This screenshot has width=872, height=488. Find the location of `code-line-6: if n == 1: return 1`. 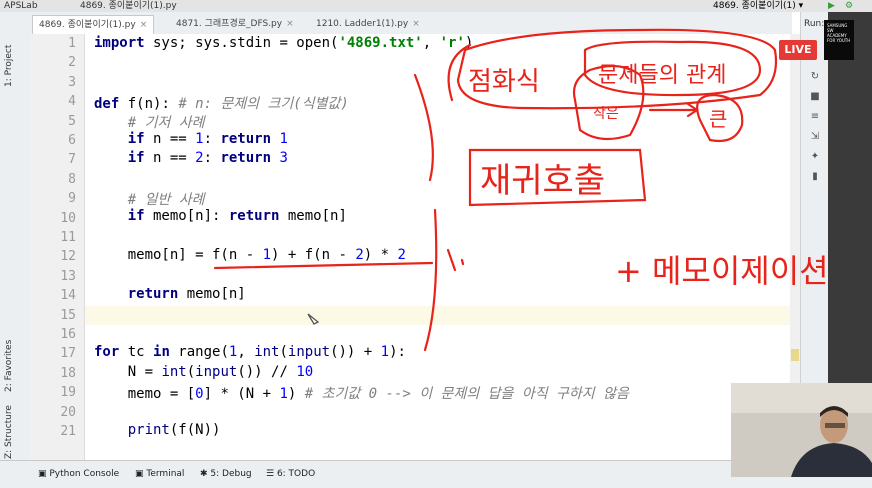

code-line-6: if n == 1: return 1 is located at coordinates (191, 139).